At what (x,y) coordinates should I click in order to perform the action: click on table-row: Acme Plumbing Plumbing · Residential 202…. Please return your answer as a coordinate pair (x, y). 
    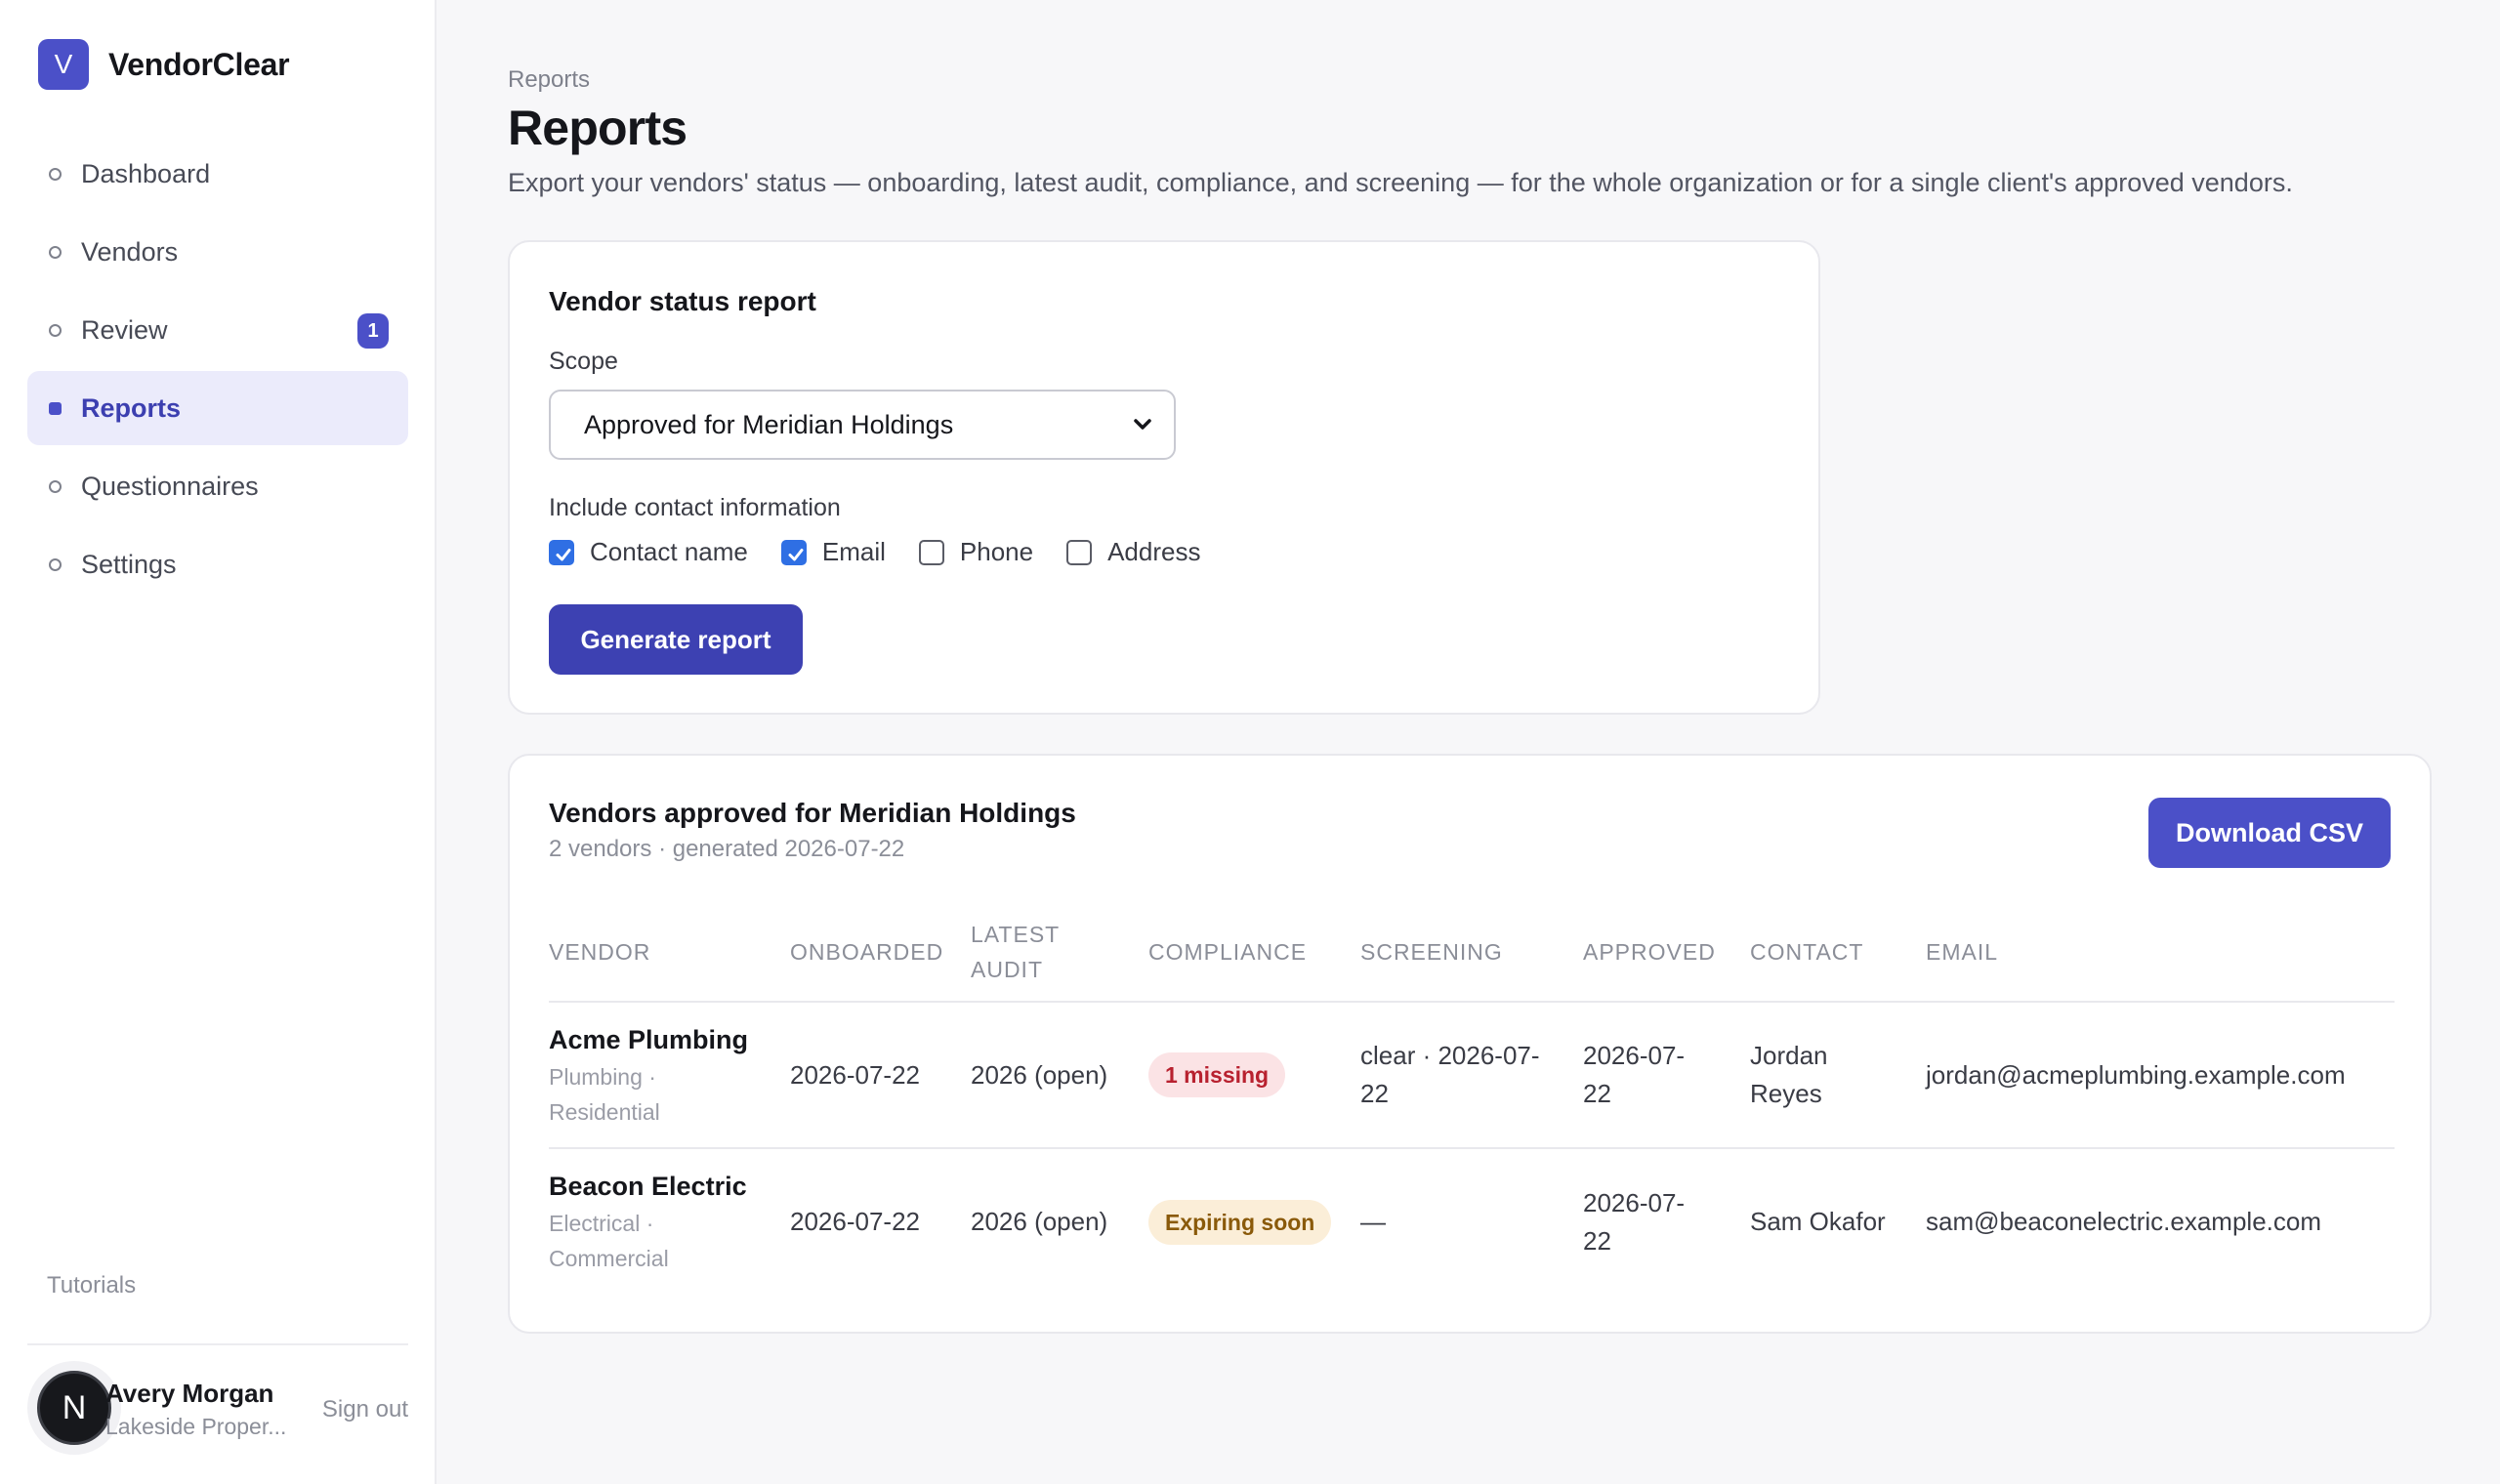
    Looking at the image, I should click on (1472, 1075).